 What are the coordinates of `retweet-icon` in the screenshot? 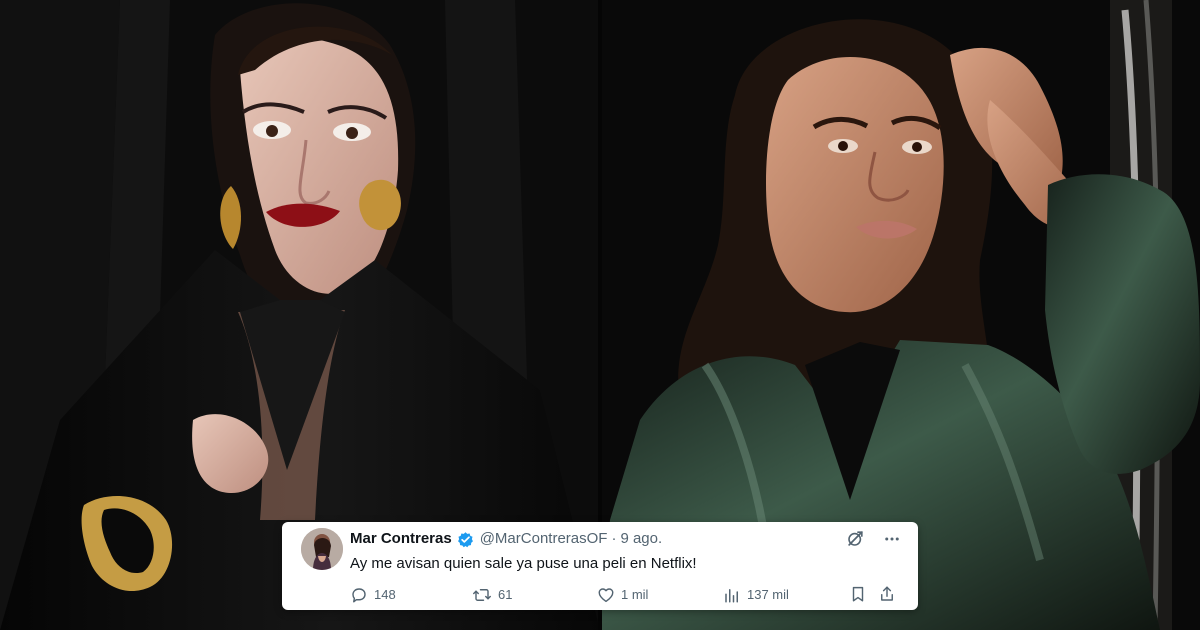 It's located at (482, 595).